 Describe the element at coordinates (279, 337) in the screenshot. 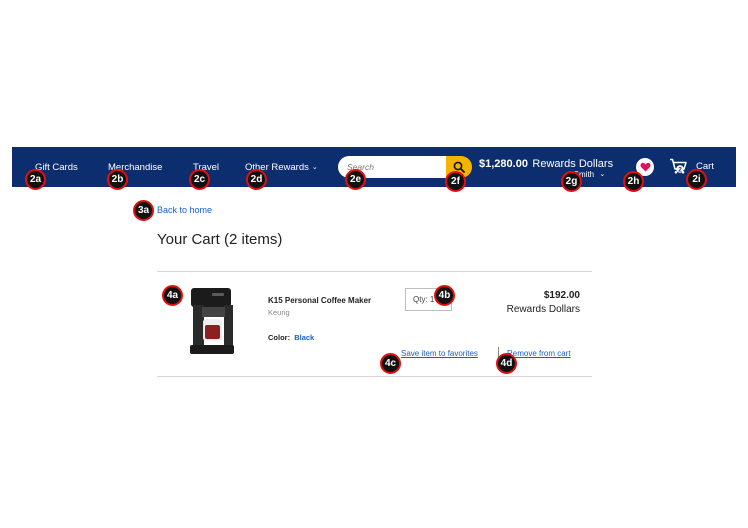

I see `color-label: Color:` at that location.